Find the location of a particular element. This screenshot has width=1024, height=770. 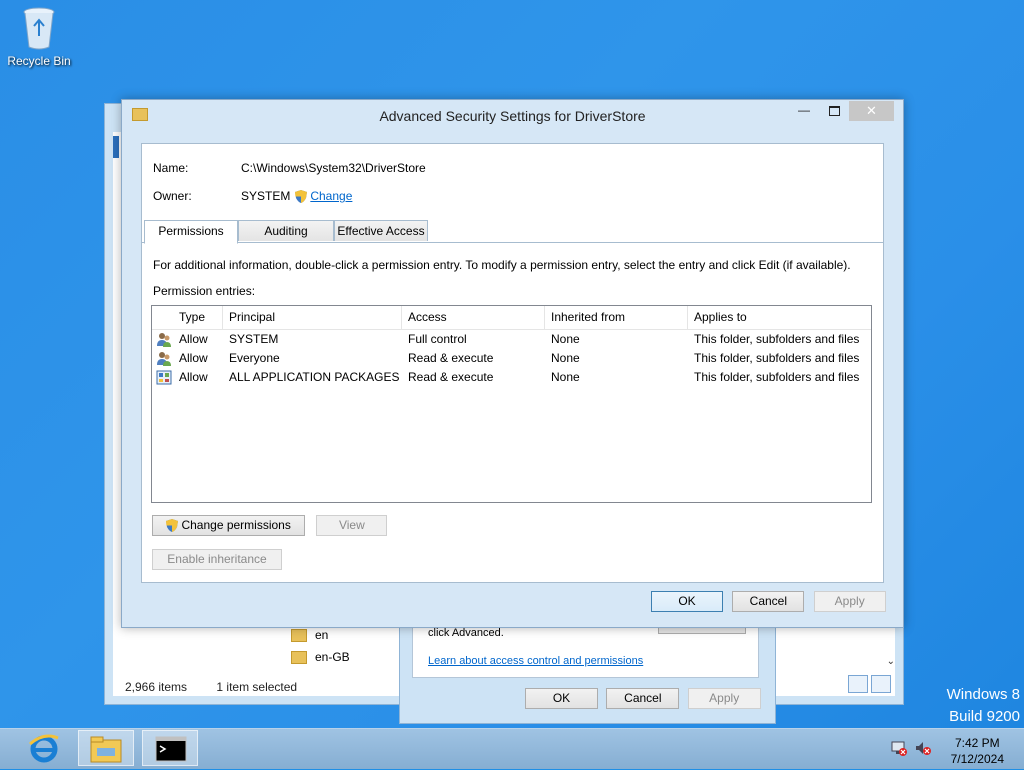

change-permissions-label: Change permissions is located at coordinates (236, 525).